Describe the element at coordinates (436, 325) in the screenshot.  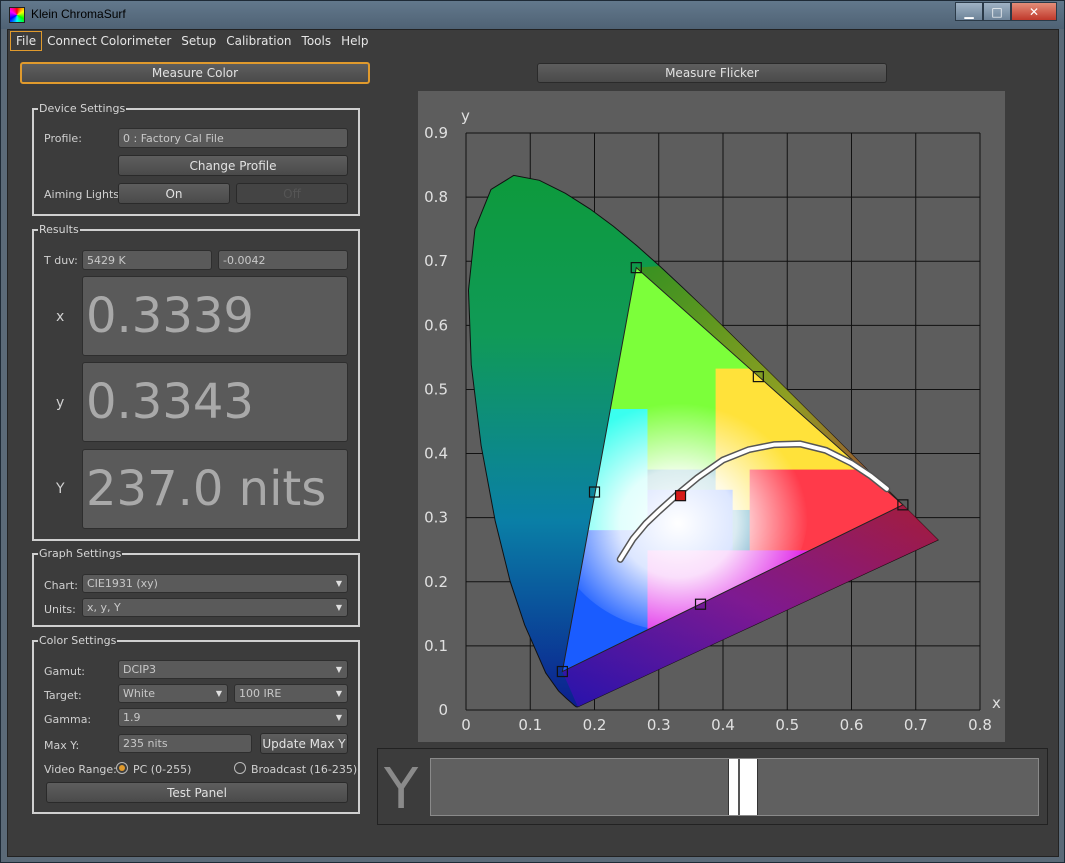
I see `y-tick-label: 0.6` at that location.